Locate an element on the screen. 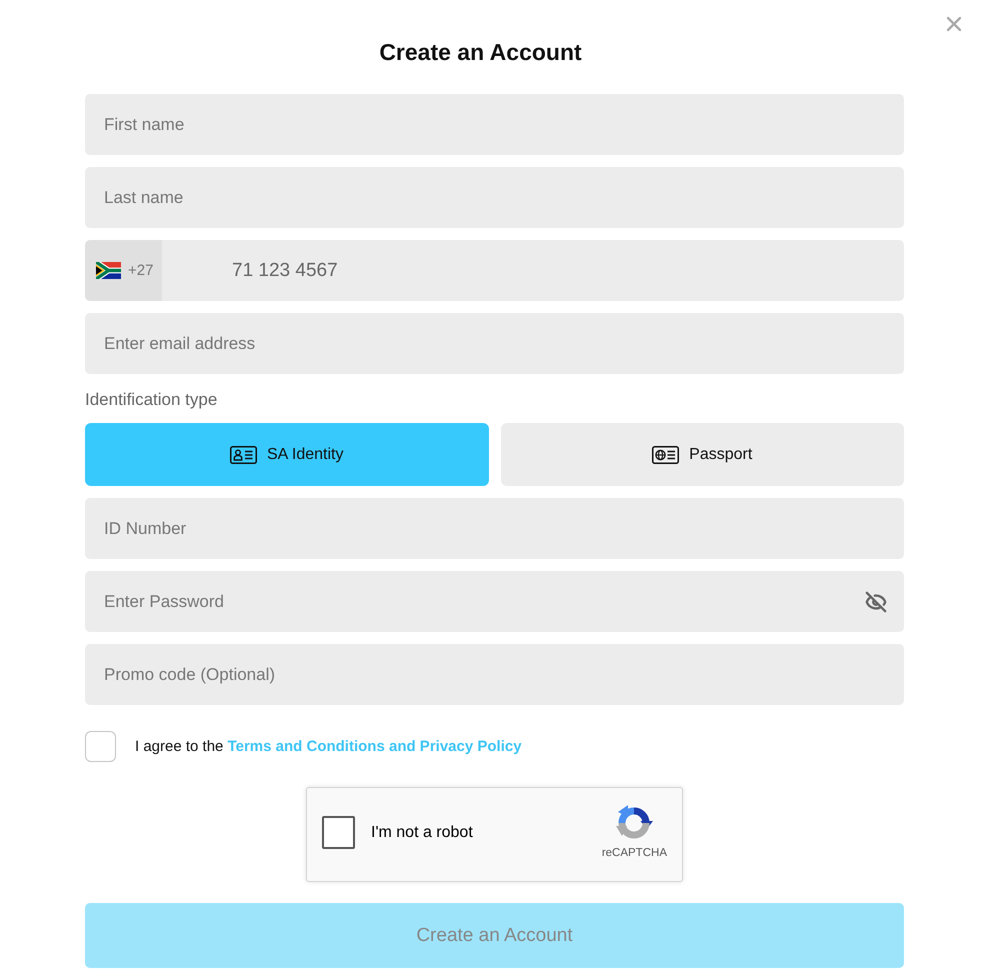  input-field: ID Number is located at coordinates (494, 528).